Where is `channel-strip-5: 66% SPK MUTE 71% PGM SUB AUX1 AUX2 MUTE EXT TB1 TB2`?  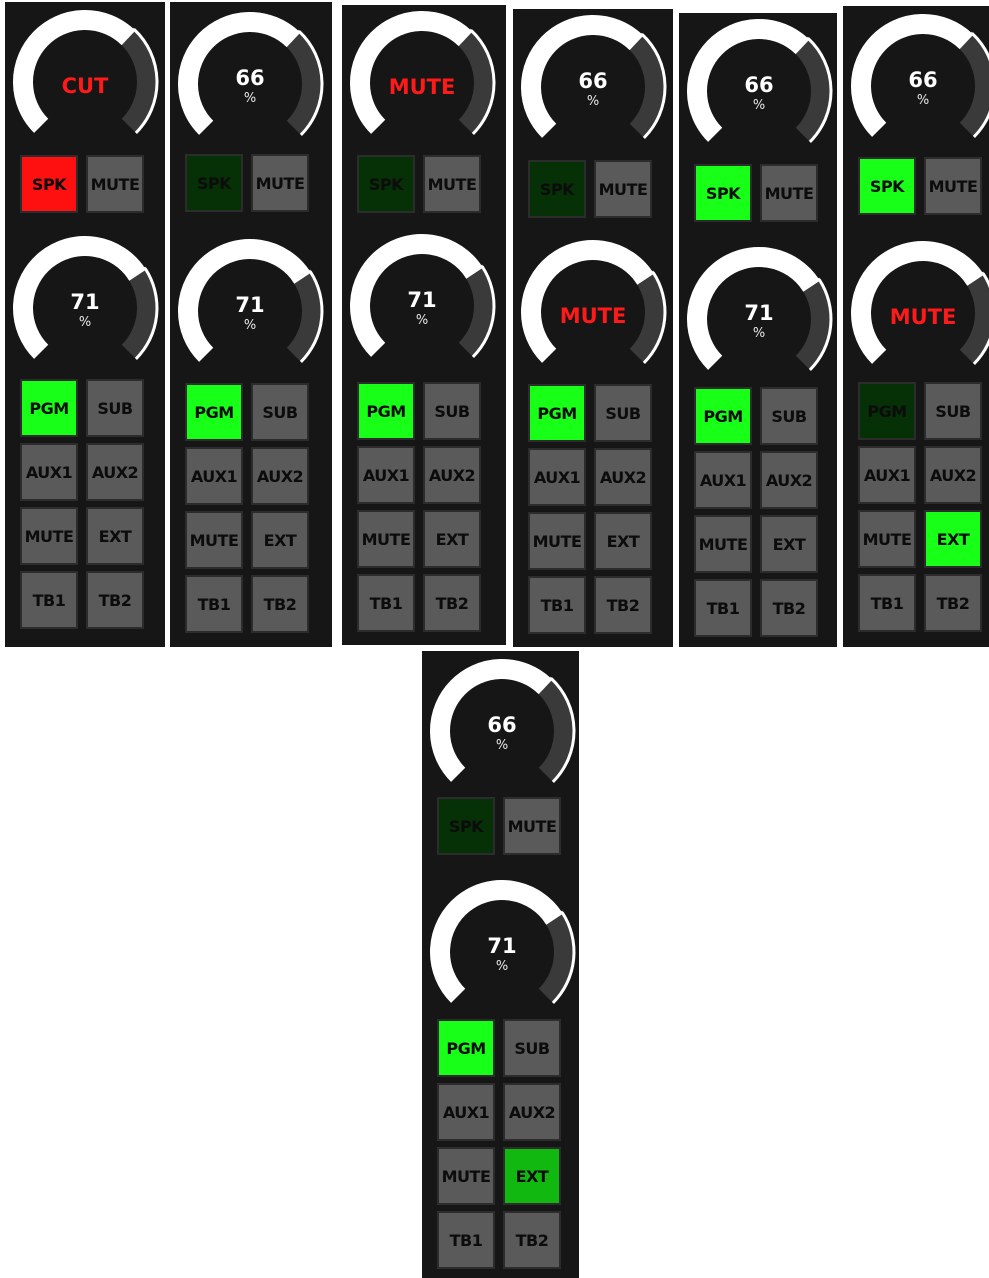 channel-strip-5: 66% SPK MUTE 71% PGM SUB AUX1 AUX2 MUTE EXT TB1 TB2 is located at coordinates (758, 330).